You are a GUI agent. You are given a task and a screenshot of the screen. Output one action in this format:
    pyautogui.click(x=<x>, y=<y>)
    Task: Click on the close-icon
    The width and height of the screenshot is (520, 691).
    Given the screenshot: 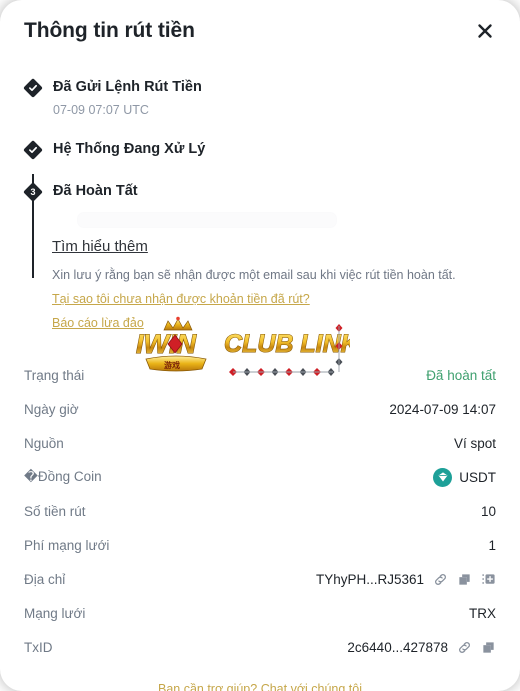 What is the action you would take?
    pyautogui.click(x=485, y=31)
    